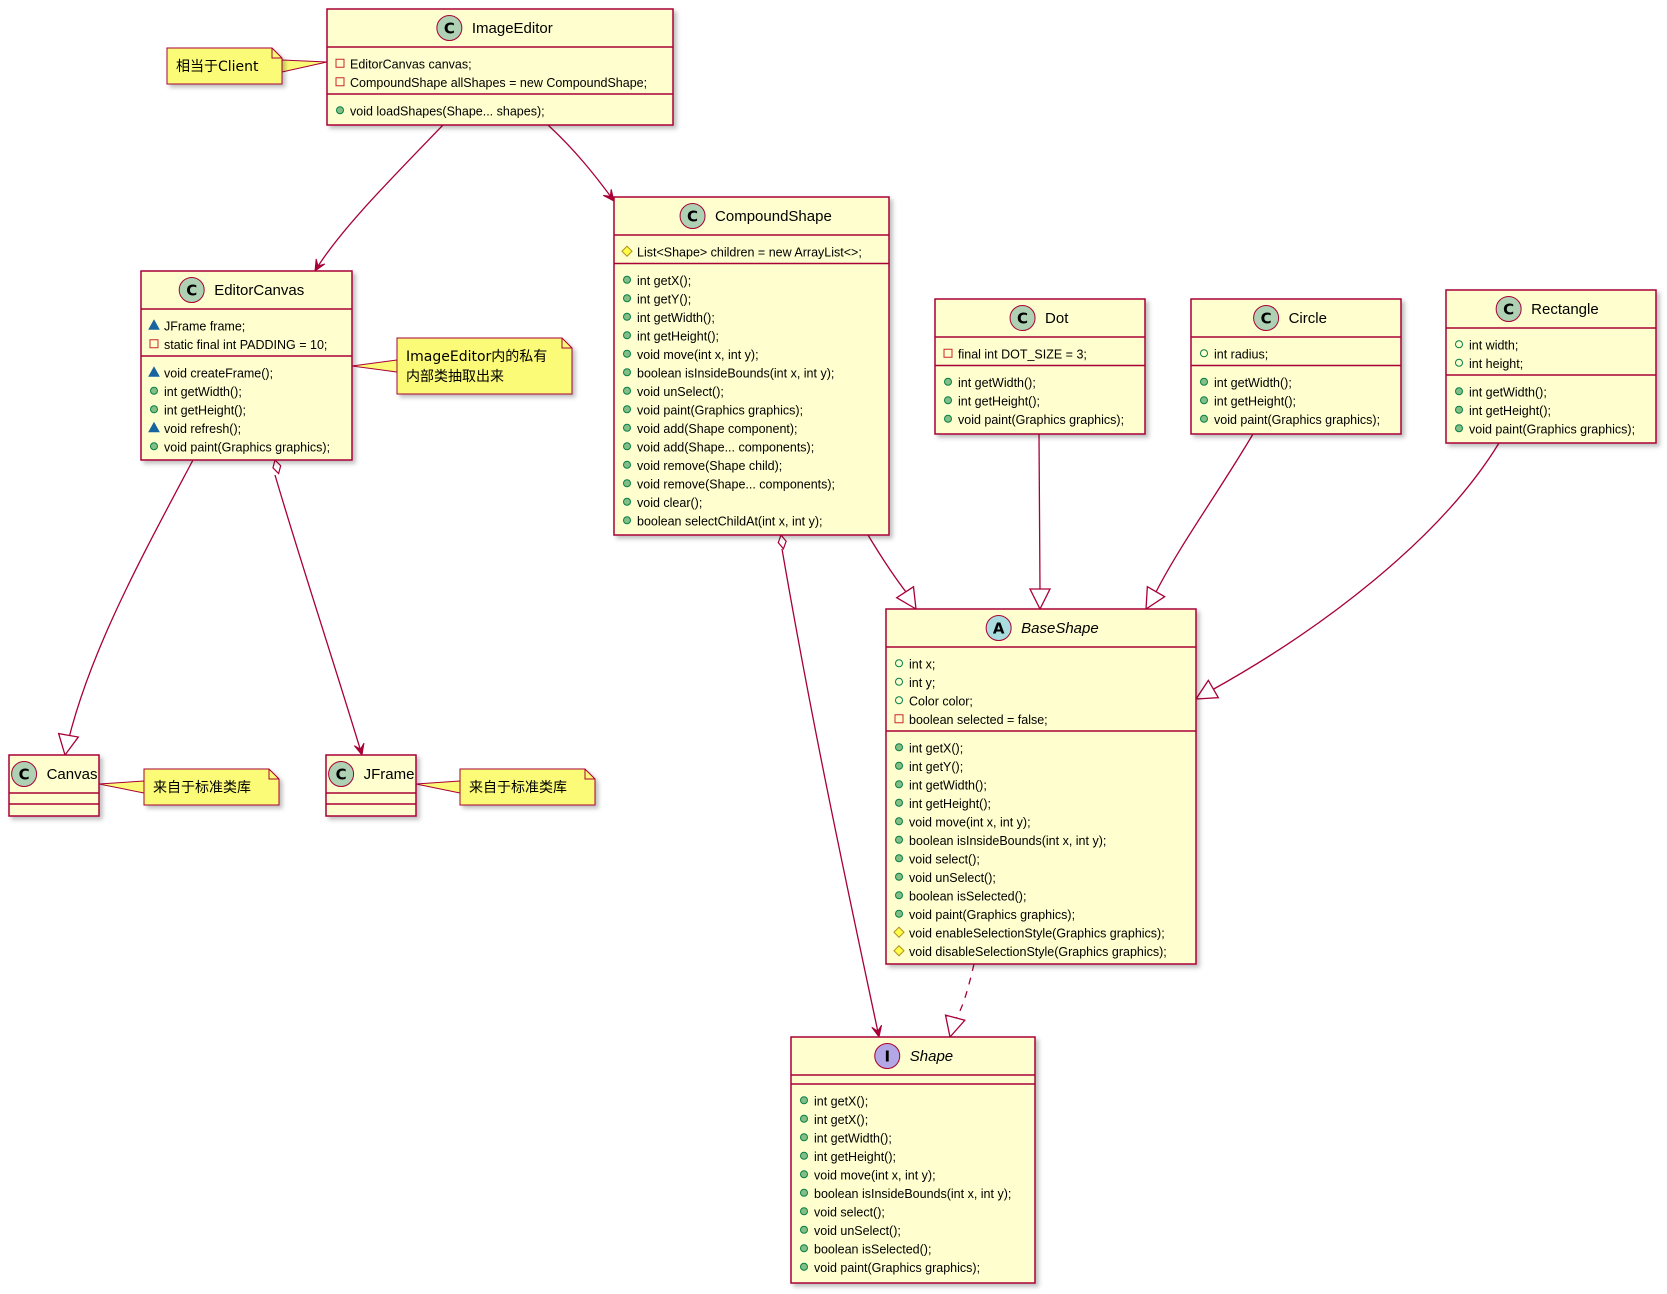 The width and height of the screenshot is (1667, 1294). What do you see at coordinates (581, 163) in the screenshot?
I see `relation-imageeditor-to-compoundshape` at bounding box center [581, 163].